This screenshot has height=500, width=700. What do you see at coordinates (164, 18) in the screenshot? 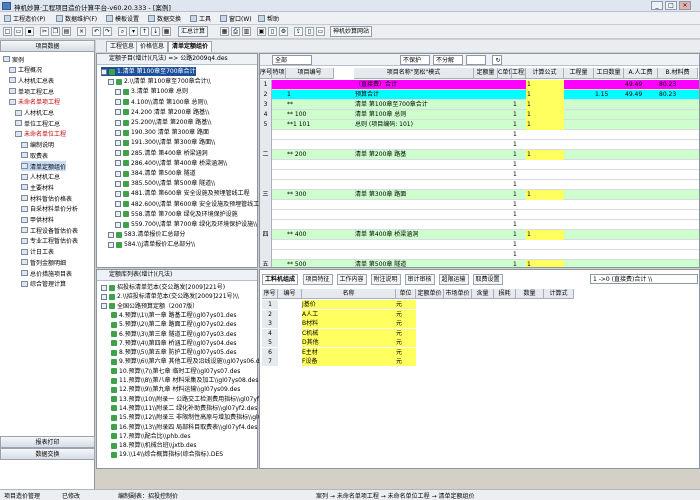
I see `menu-data-exchange: 数据交换` at bounding box center [164, 18].